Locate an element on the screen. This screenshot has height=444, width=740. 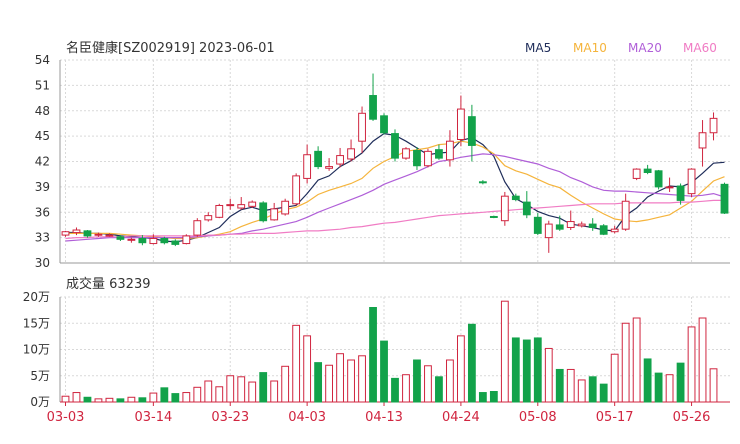
legend-ma20: MA20 is located at coordinates (645, 48).